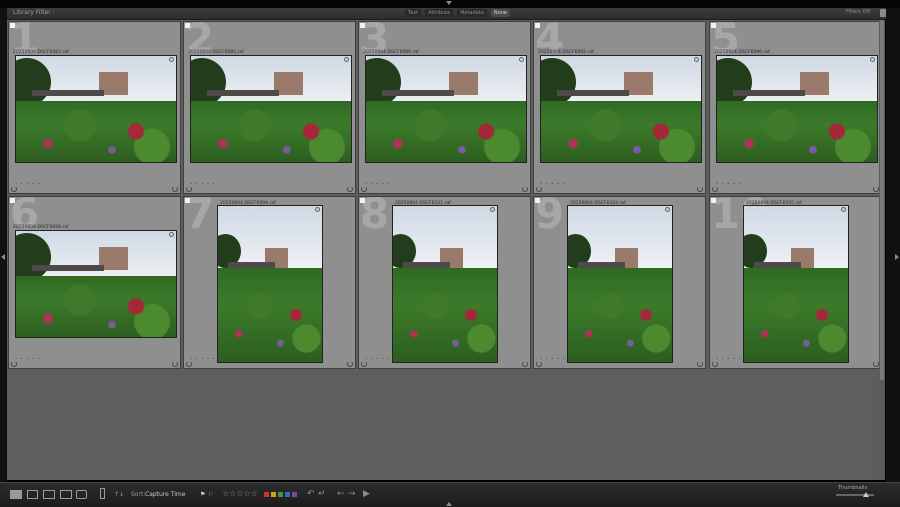 The image size is (900, 507). I want to click on color-label-green, so click(280, 494).